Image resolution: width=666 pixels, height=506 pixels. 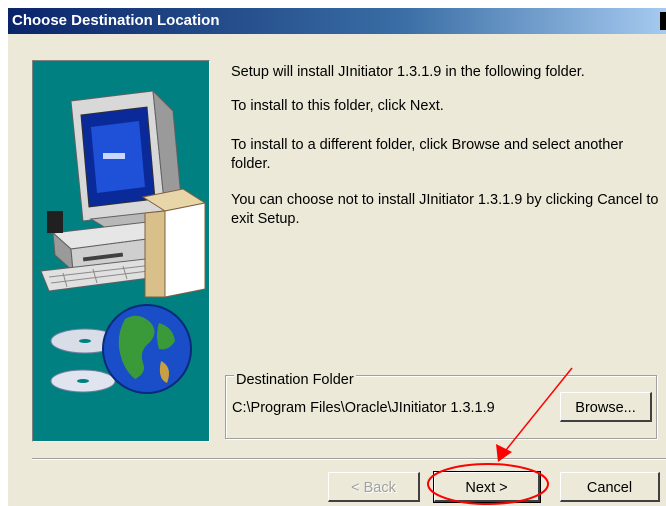 I want to click on globe-icon, so click(x=147, y=349).